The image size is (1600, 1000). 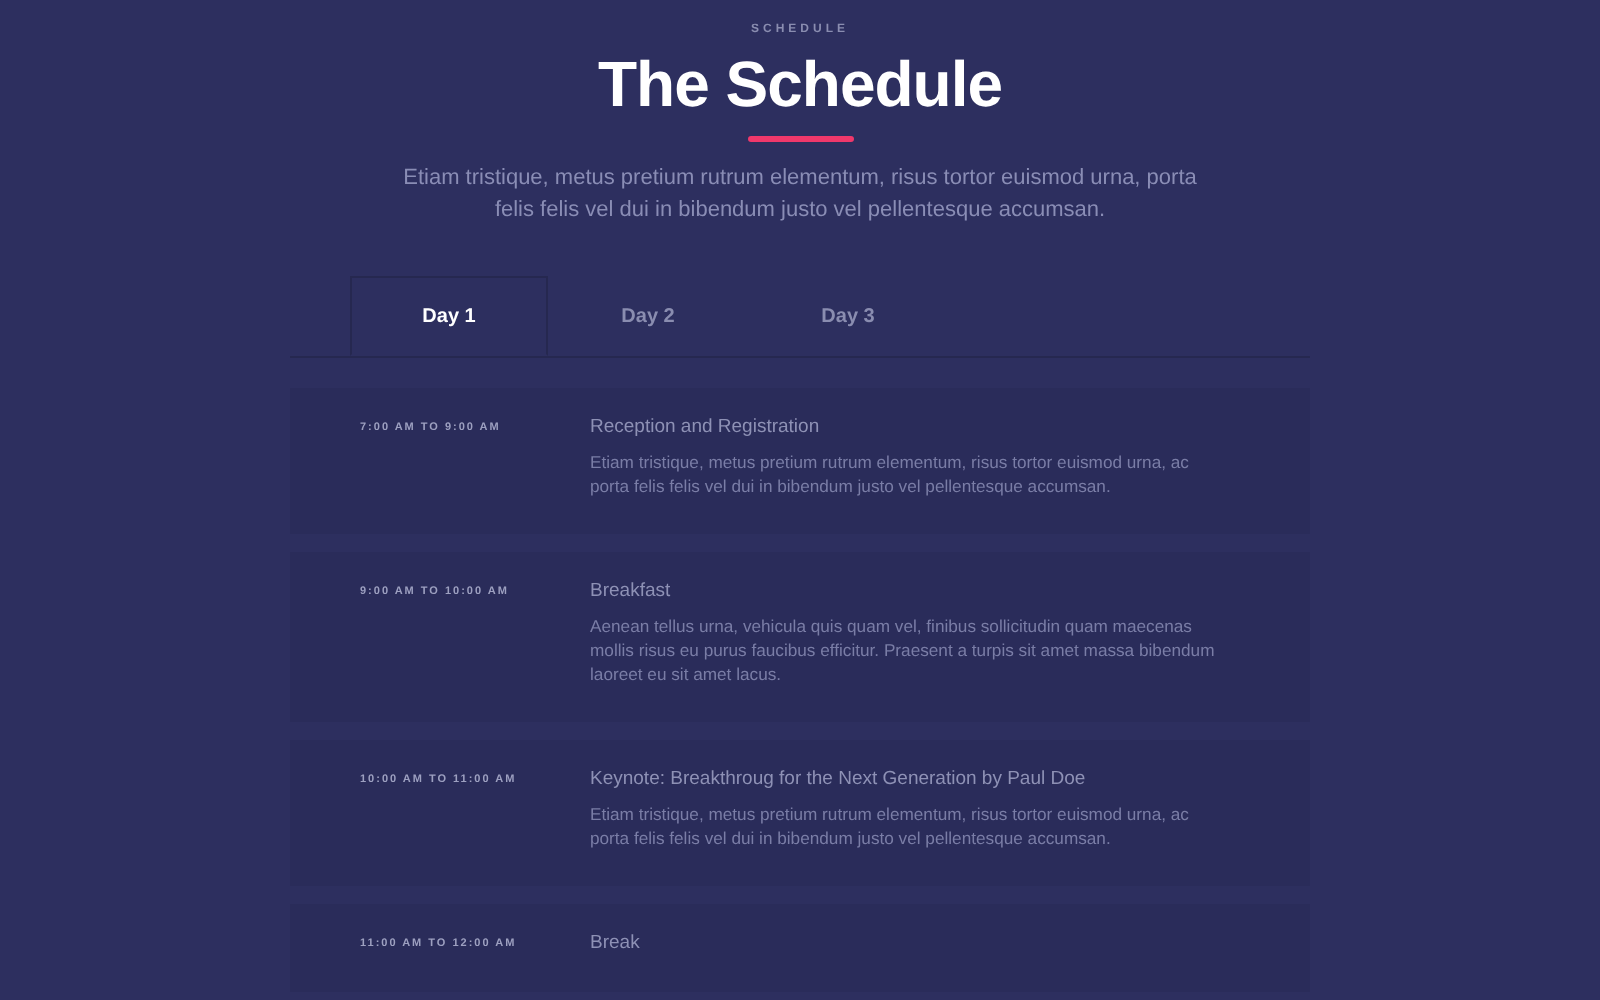 What do you see at coordinates (800, 139) in the screenshot?
I see `title-underline` at bounding box center [800, 139].